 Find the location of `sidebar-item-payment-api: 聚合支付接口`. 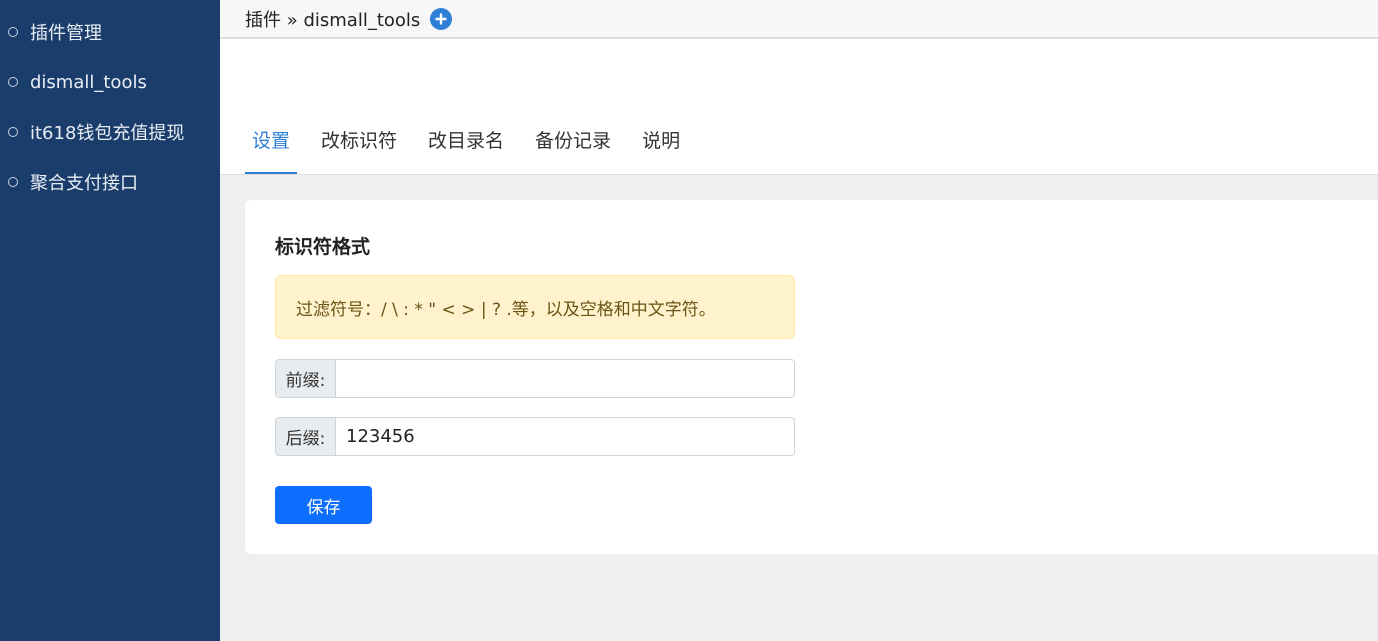

sidebar-item-payment-api: 聚合支付接口 is located at coordinates (110, 182).